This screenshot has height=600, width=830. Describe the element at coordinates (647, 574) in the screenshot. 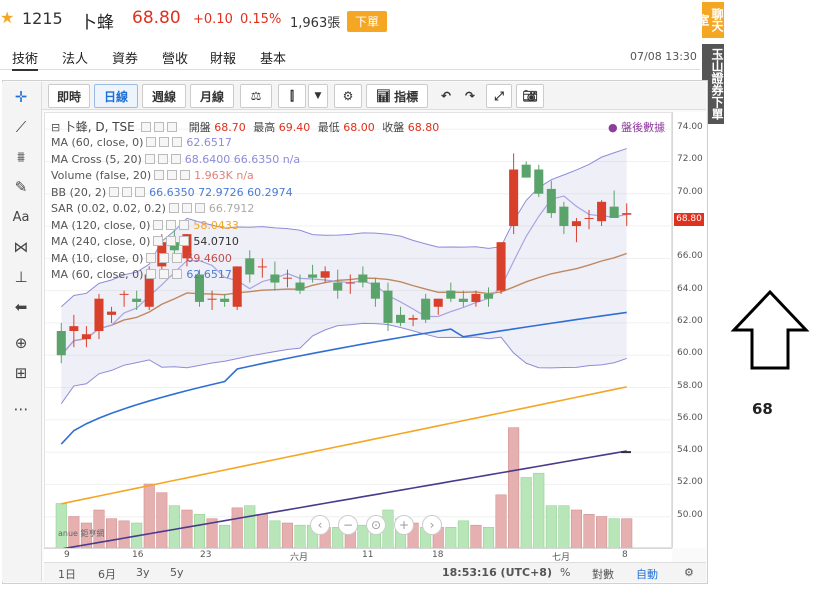

I see `auto-toggle: 自動` at that location.